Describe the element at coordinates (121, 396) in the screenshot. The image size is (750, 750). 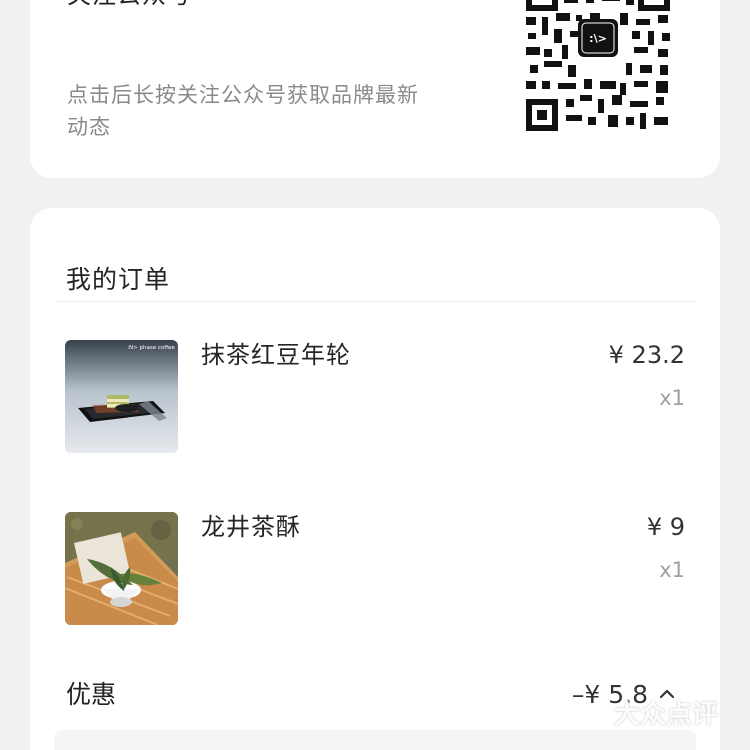
I see `product-image: :N> phase coffee` at that location.